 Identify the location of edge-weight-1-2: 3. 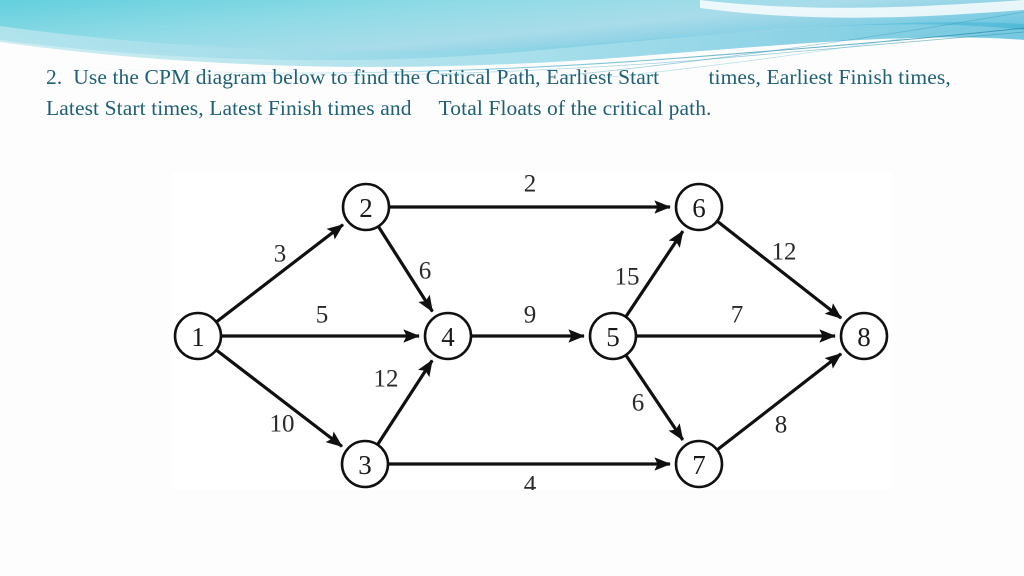
(280, 254).